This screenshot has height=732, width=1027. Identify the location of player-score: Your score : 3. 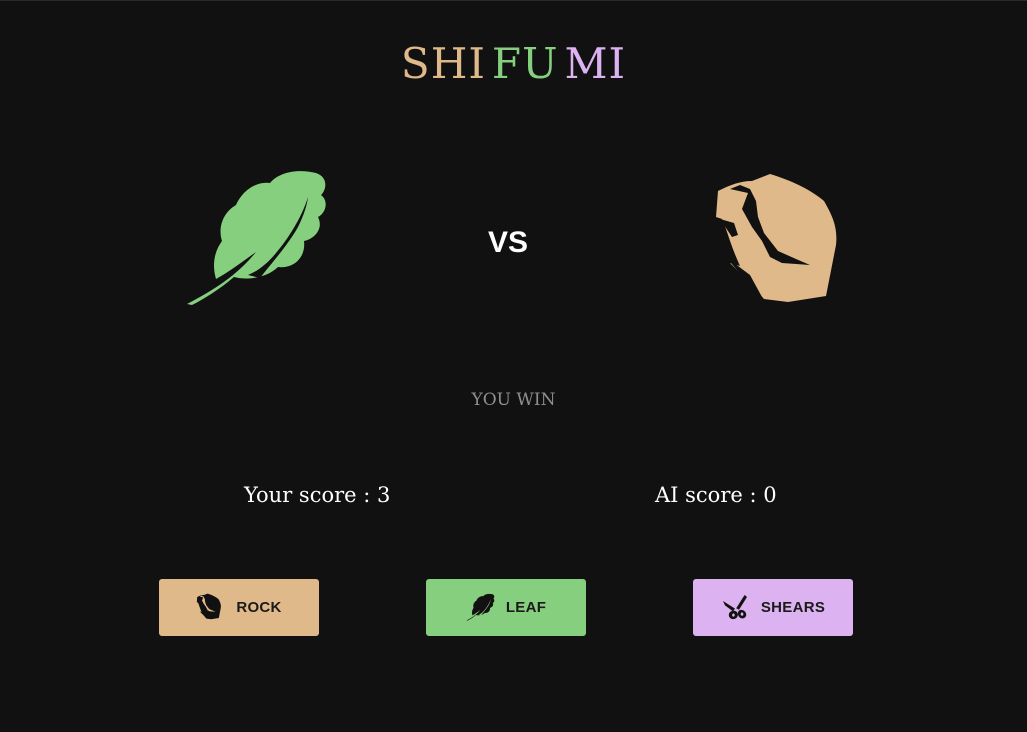
(317, 495).